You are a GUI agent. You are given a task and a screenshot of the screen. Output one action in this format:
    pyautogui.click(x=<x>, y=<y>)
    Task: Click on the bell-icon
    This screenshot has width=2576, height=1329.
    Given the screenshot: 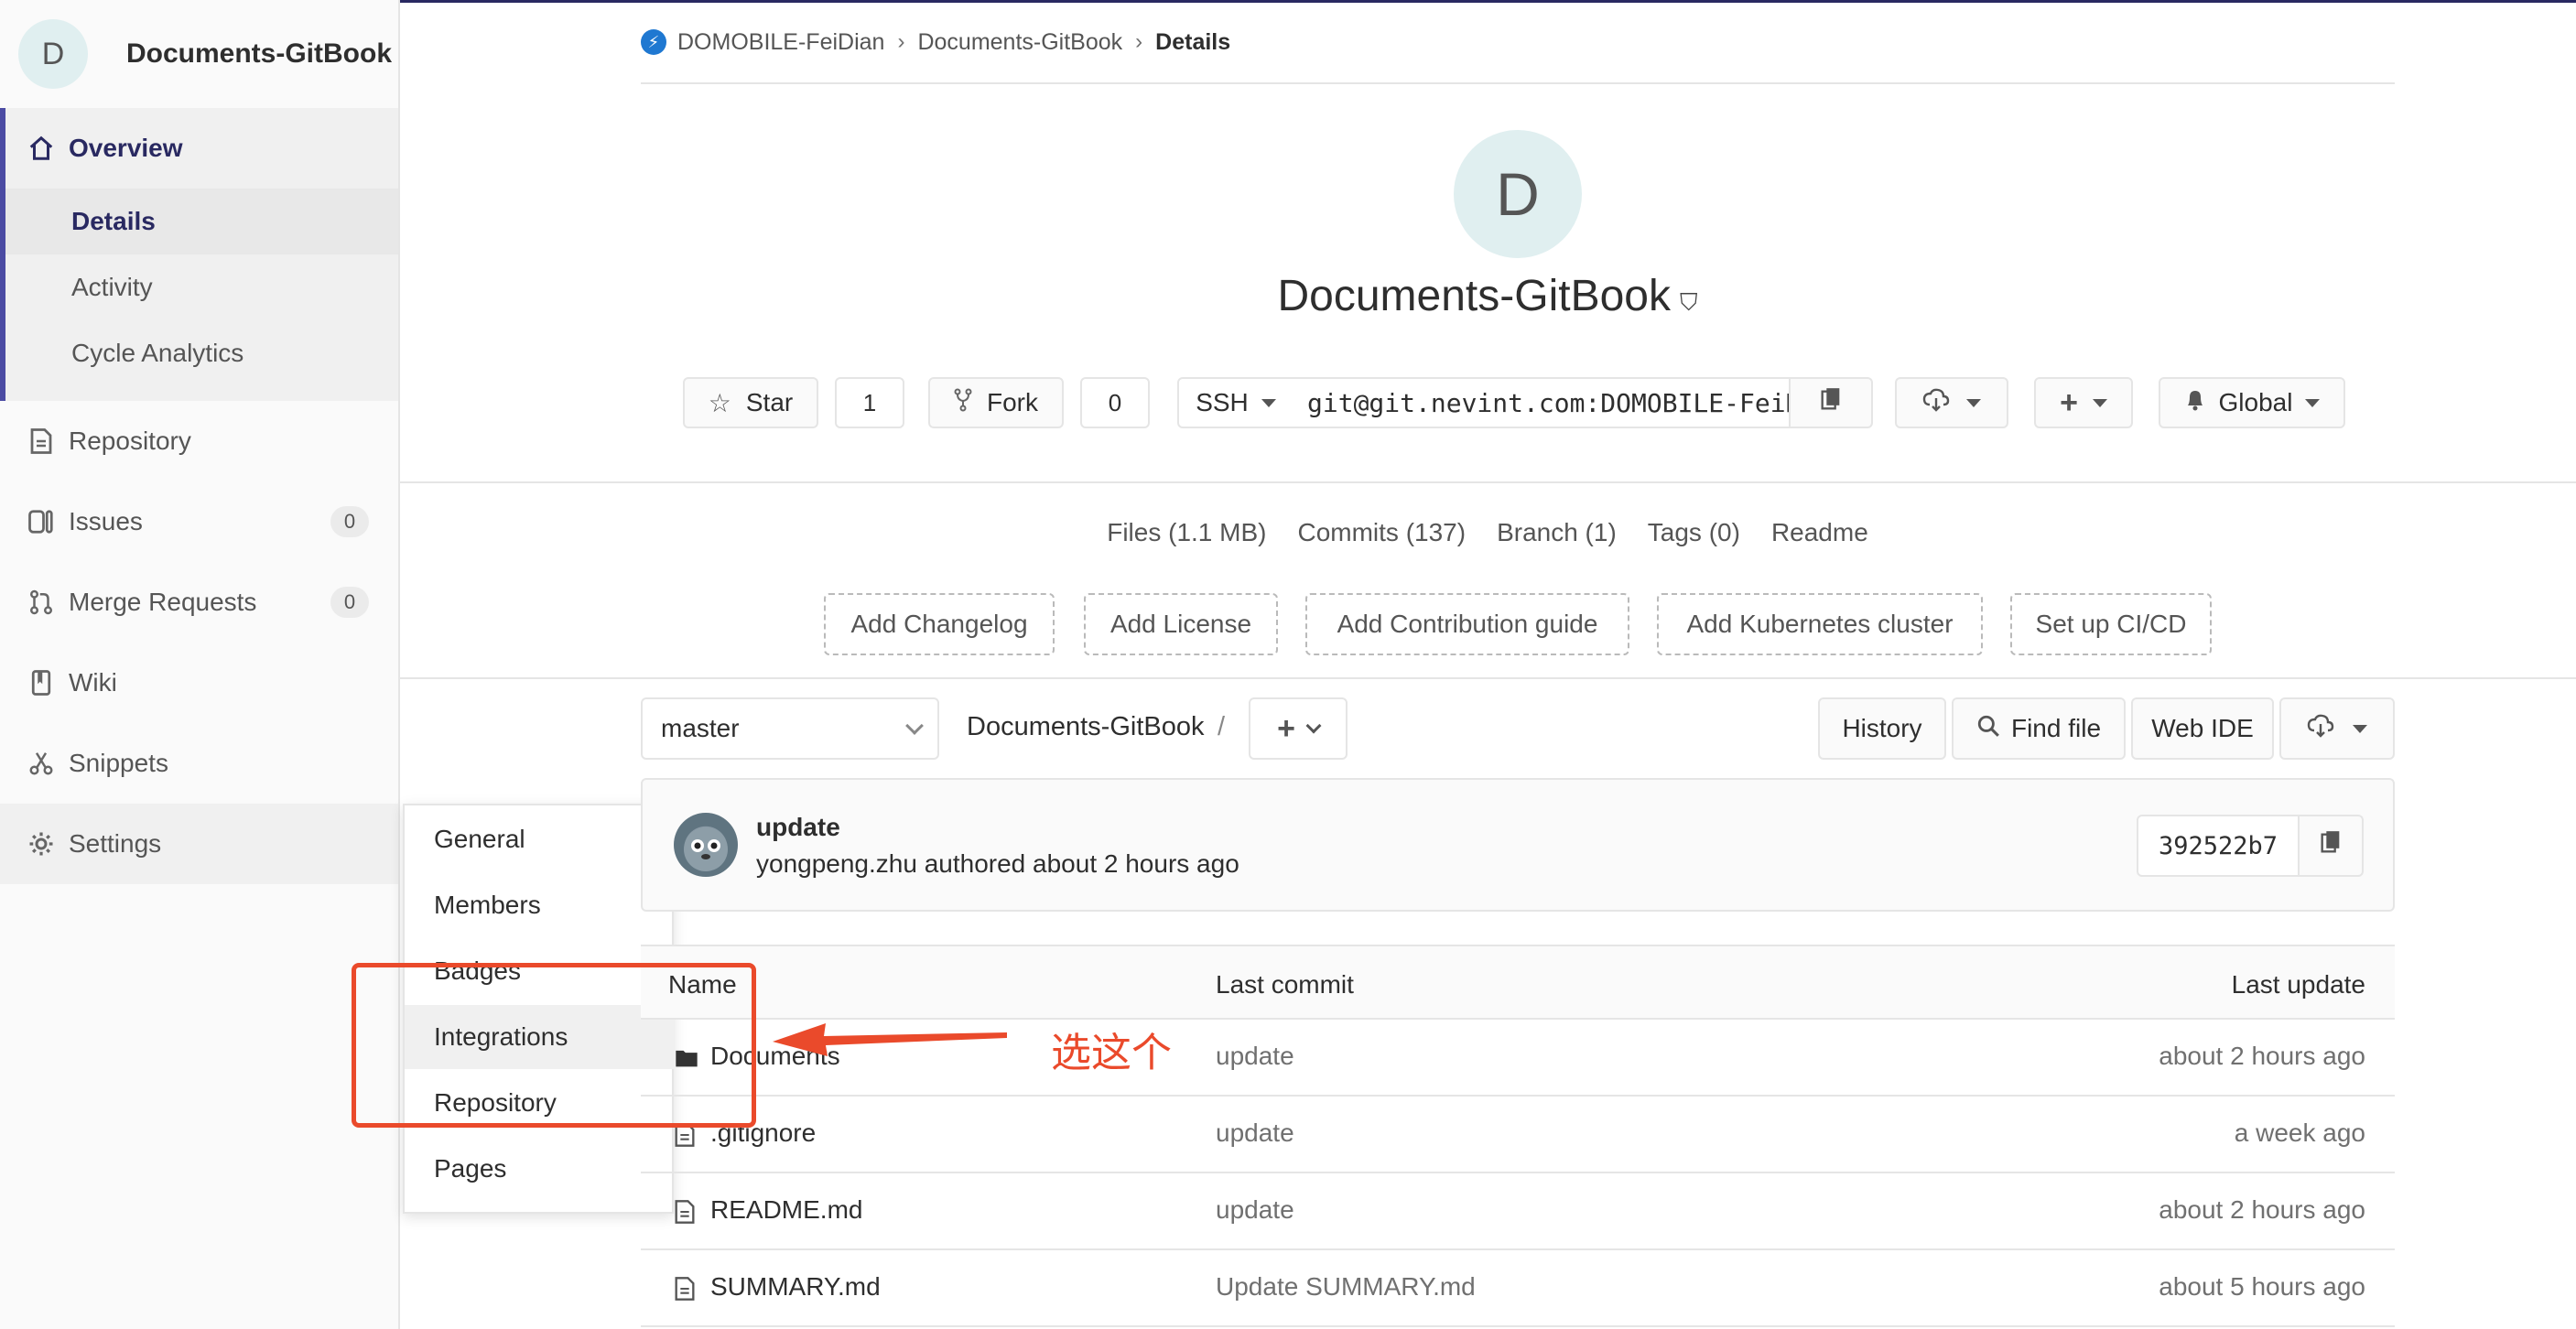 What is the action you would take?
    pyautogui.click(x=2195, y=403)
    